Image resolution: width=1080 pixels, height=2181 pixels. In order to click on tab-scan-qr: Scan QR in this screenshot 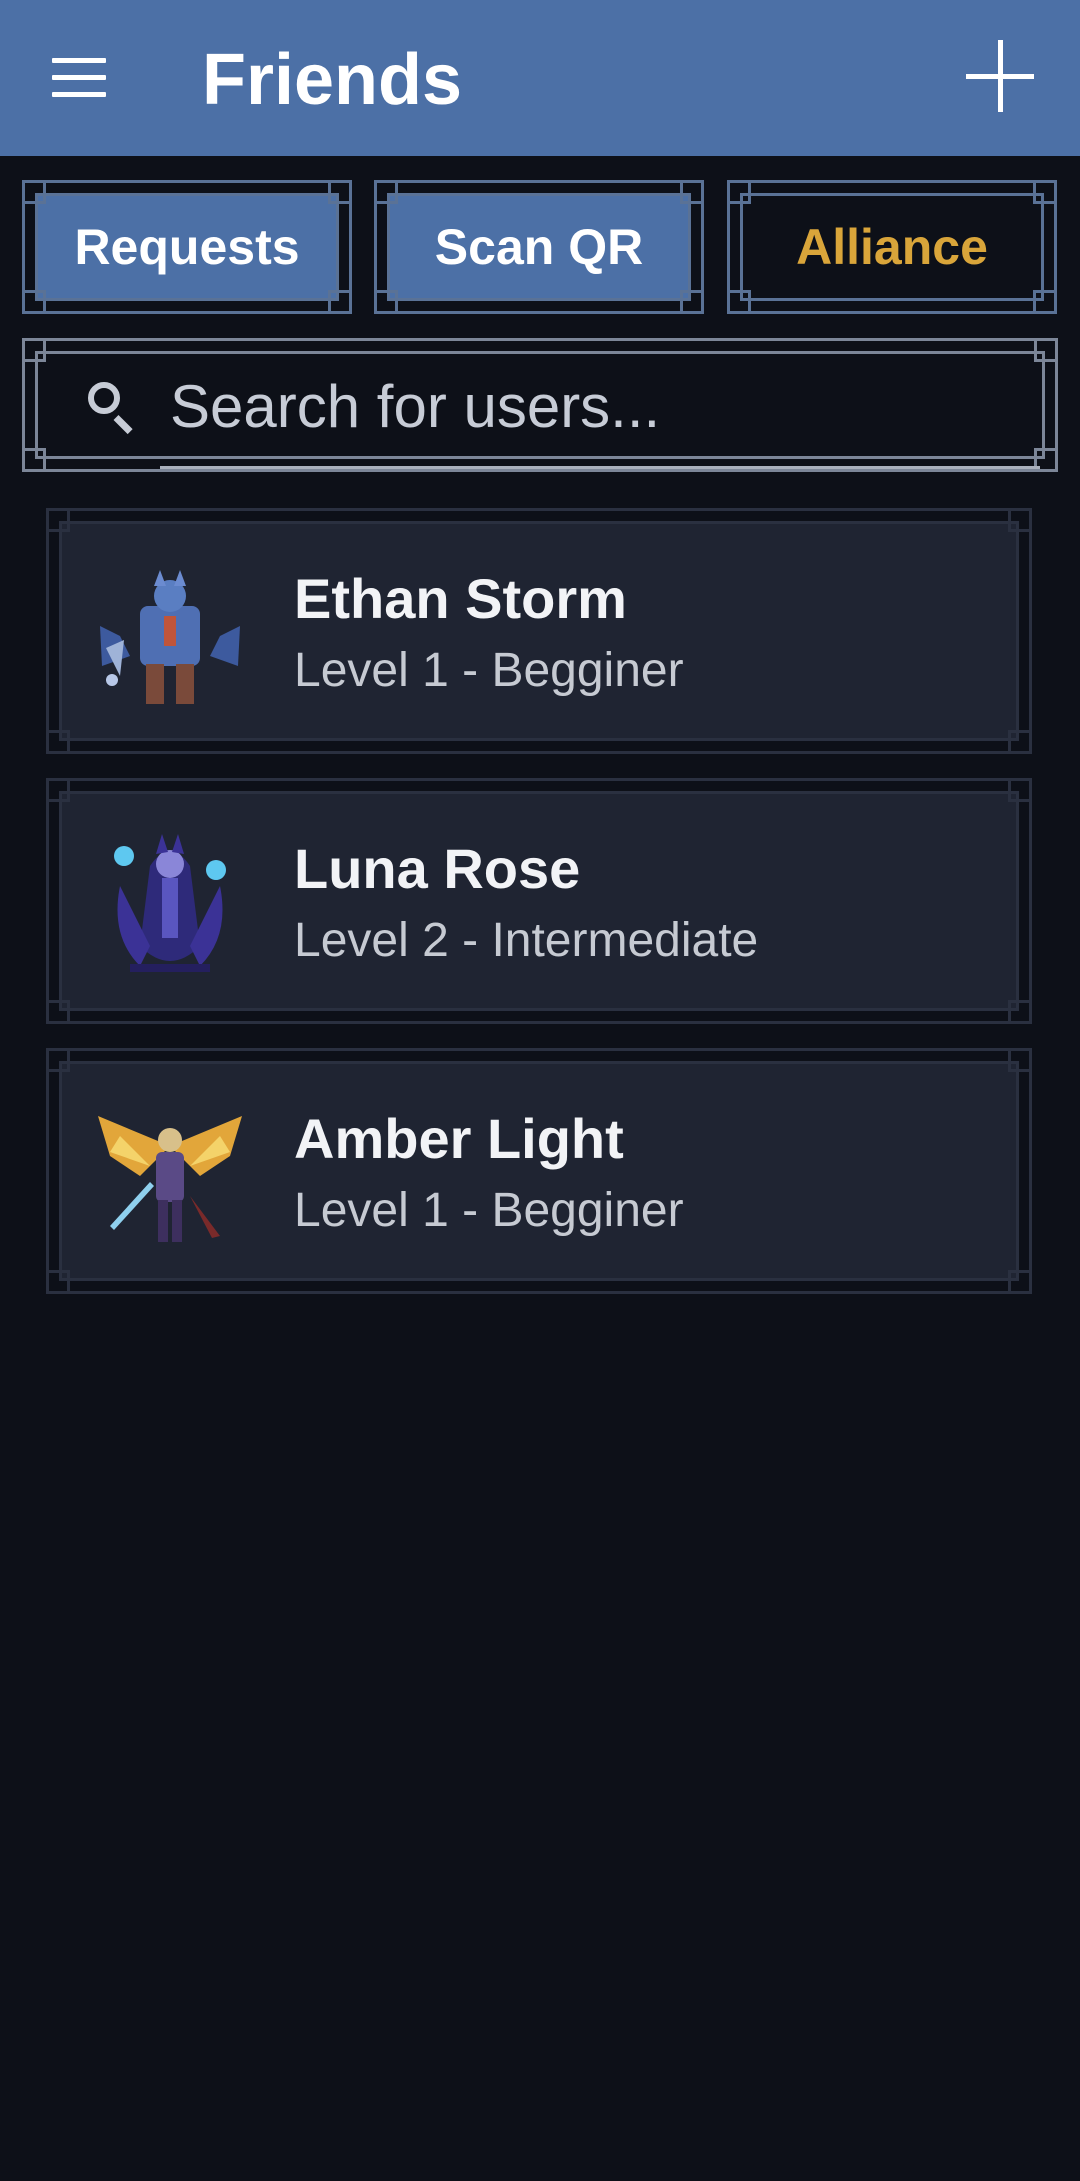, I will do `click(539, 247)`.